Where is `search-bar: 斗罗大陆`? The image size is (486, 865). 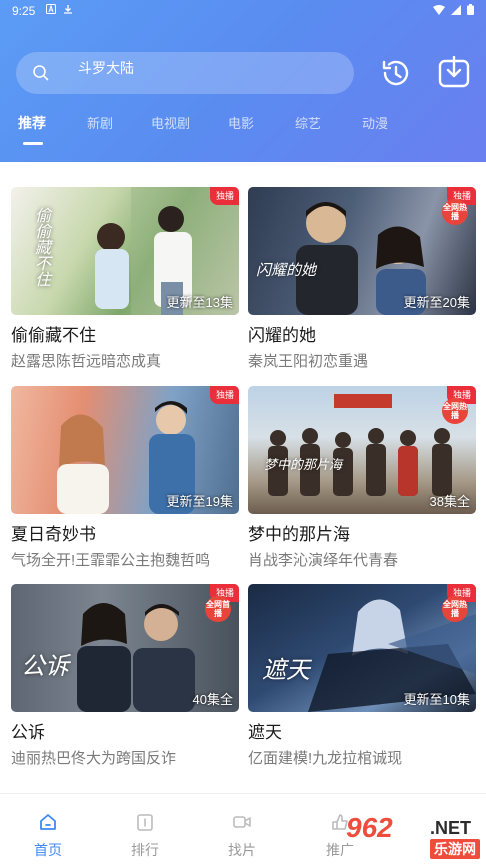
search-bar: 斗罗大陆 is located at coordinates (185, 73).